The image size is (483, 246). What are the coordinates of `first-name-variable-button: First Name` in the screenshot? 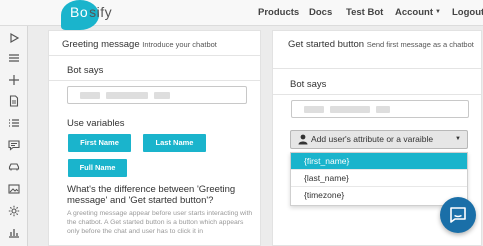 It's located at (99, 143).